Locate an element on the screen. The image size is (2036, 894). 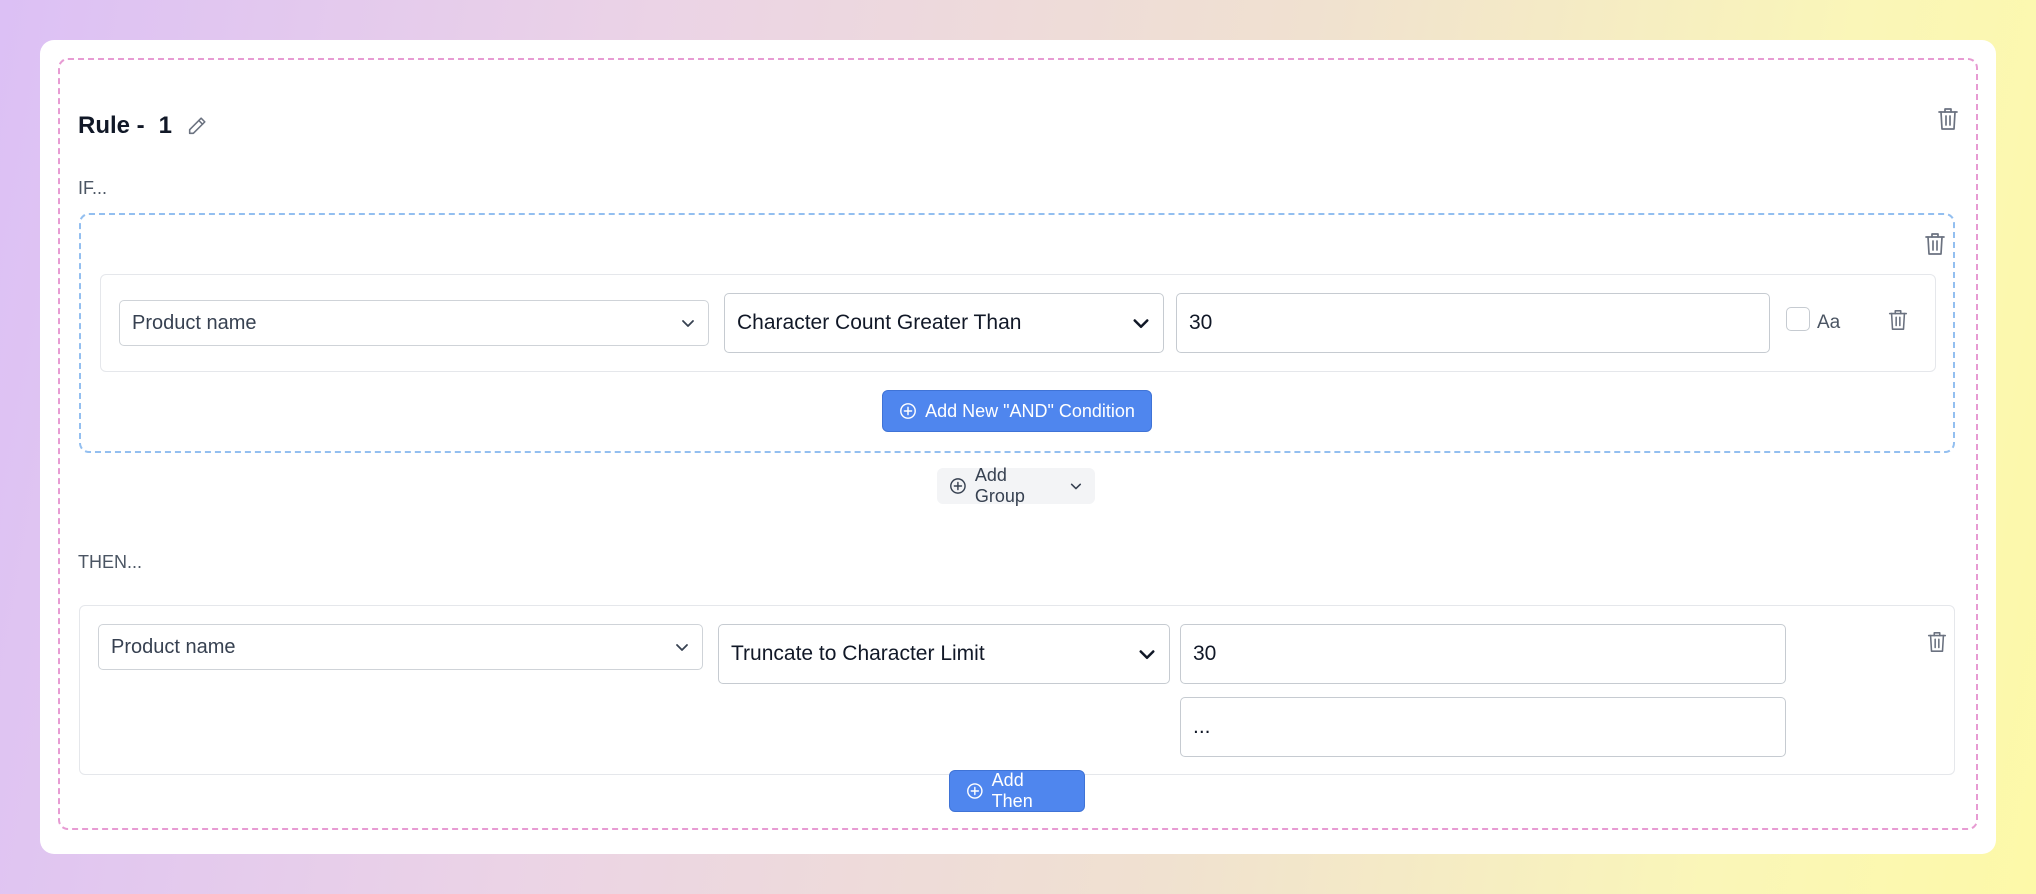
action-field-value: Product name is located at coordinates (173, 646).